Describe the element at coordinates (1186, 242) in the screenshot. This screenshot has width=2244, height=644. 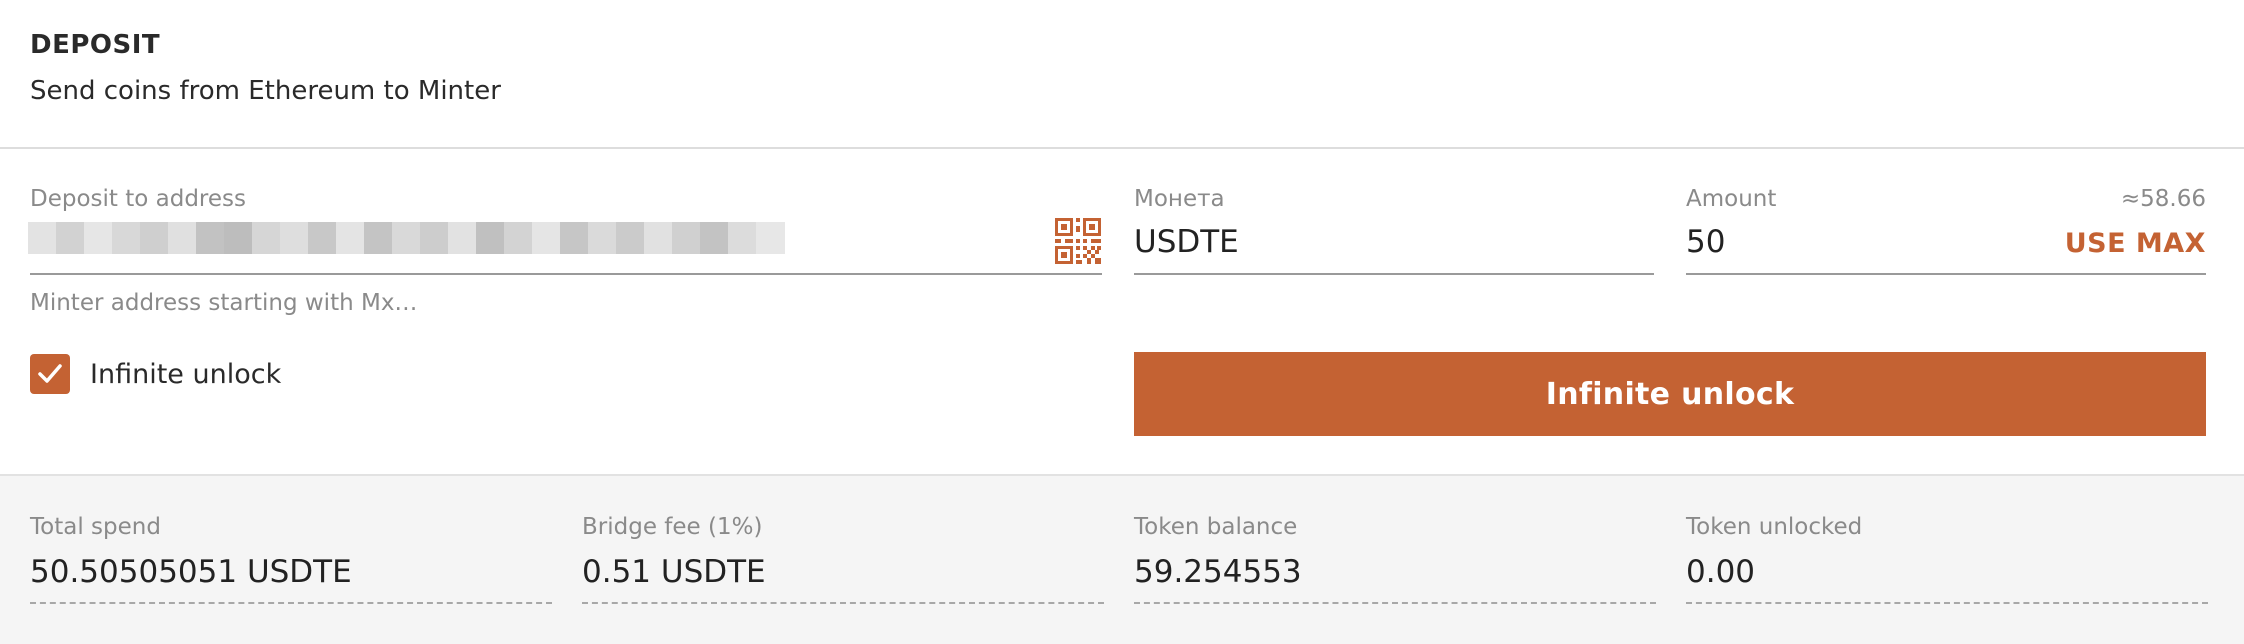
I see `coin-select: USDTE` at that location.